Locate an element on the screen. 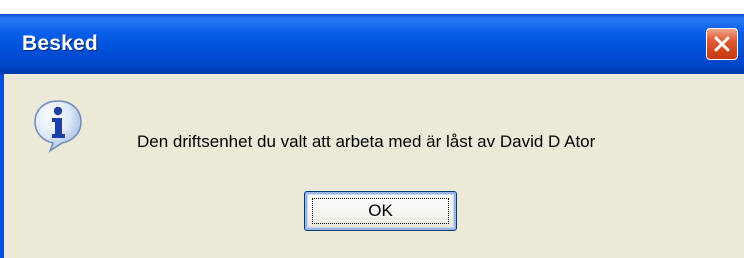 The image size is (744, 258). close-icon is located at coordinates (722, 44).